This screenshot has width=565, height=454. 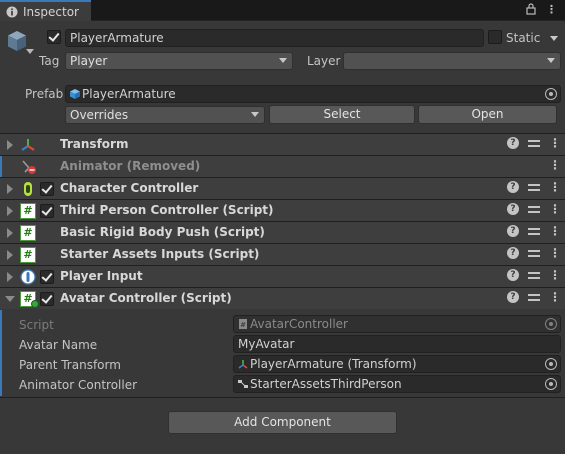 What do you see at coordinates (326, 384) in the screenshot?
I see `animator-controller-value: StarterAssetsThirdPerson` at bounding box center [326, 384].